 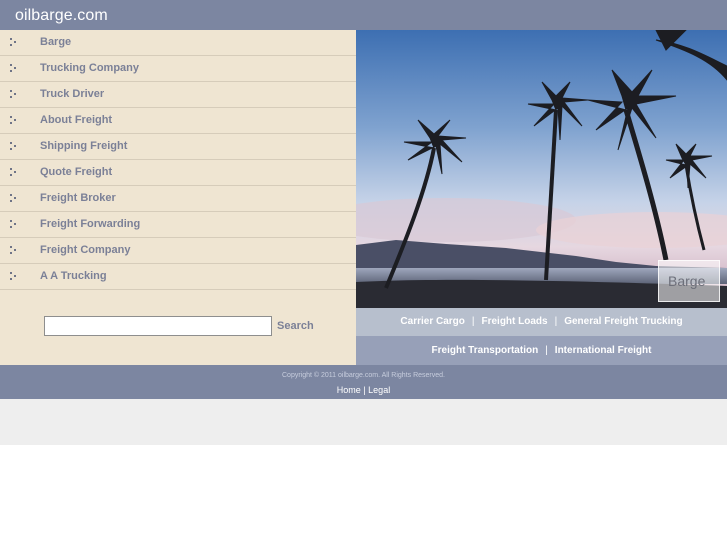 What do you see at coordinates (623, 321) in the screenshot?
I see `link-general-freight-trucking: General Freight Trucking` at bounding box center [623, 321].